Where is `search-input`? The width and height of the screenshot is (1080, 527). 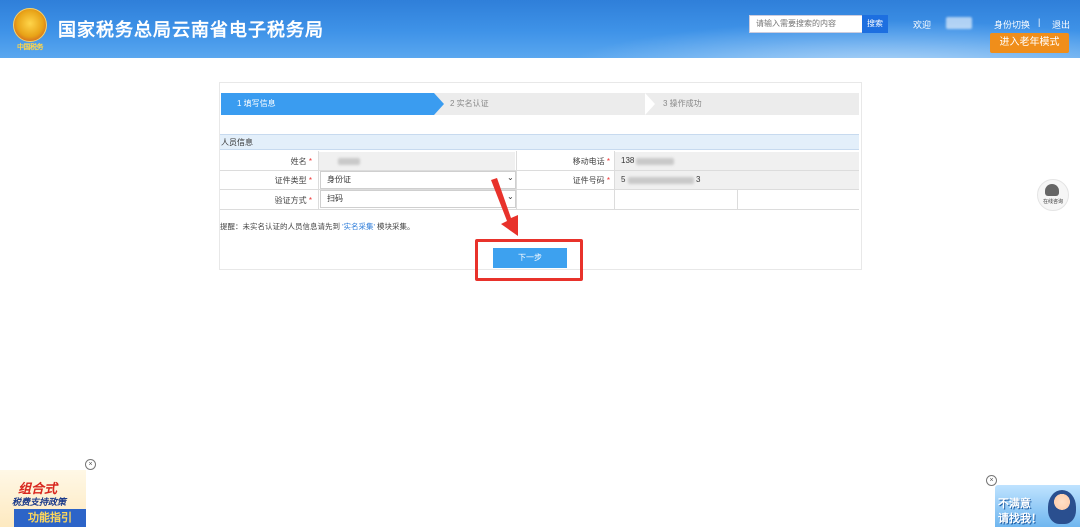 search-input is located at coordinates (808, 24).